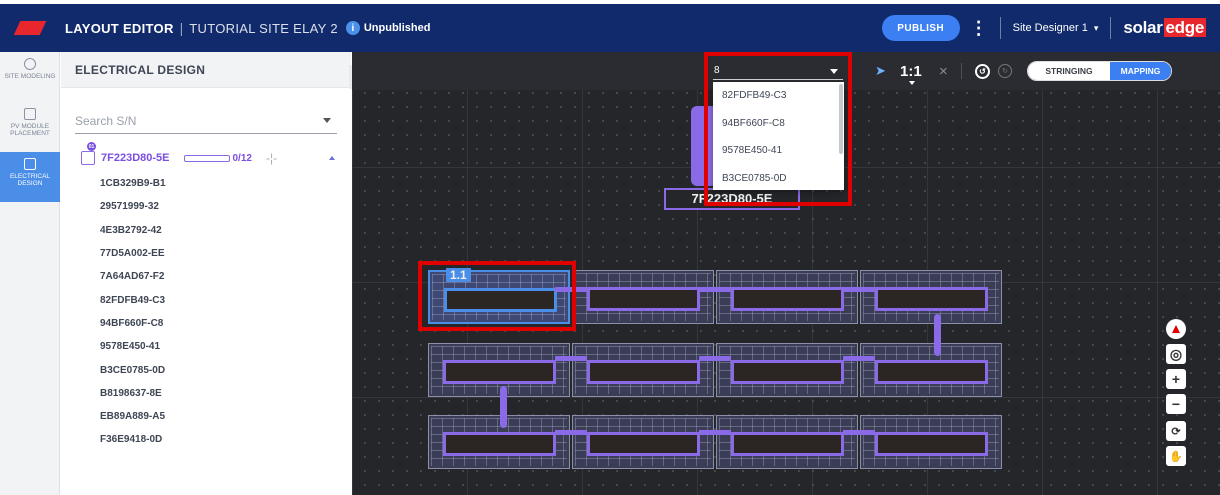  I want to click on mode-toggle: STRINGING MAPPING, so click(1099, 71).